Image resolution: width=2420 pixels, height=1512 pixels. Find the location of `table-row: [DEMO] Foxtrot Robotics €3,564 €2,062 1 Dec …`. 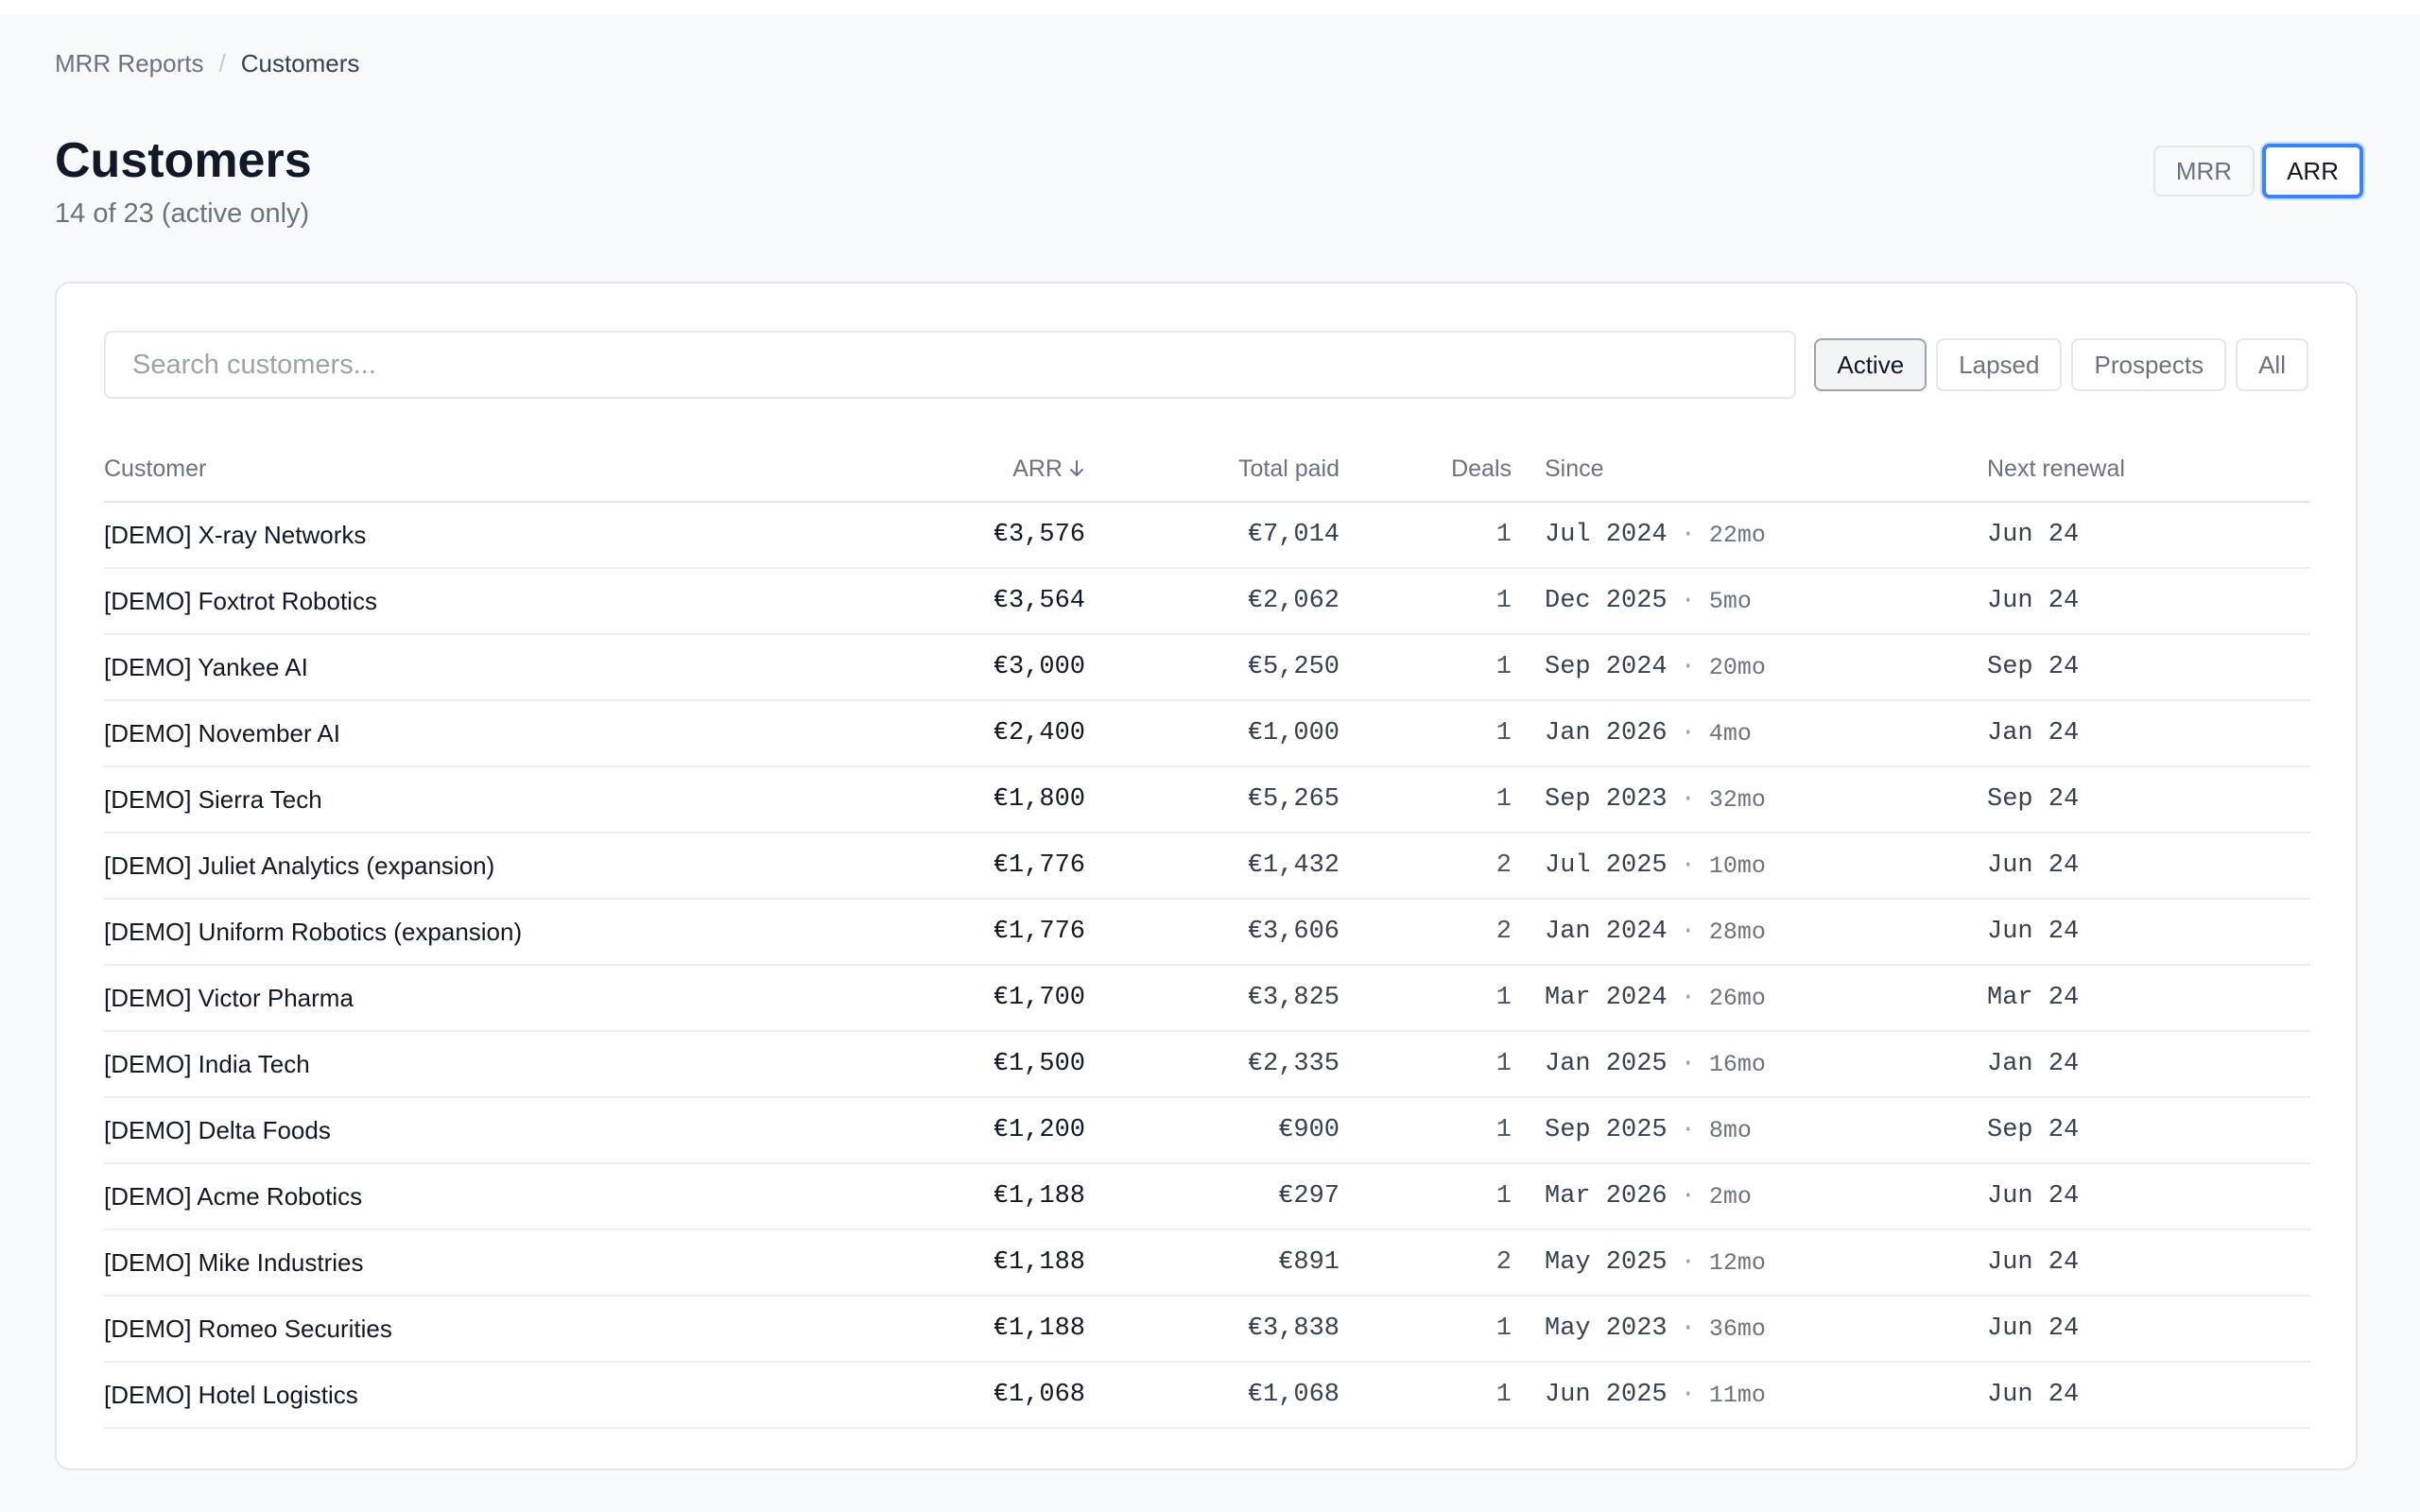

table-row: [DEMO] Foxtrot Robotics €3,564 €2,062 1 Dec … is located at coordinates (1207, 602).